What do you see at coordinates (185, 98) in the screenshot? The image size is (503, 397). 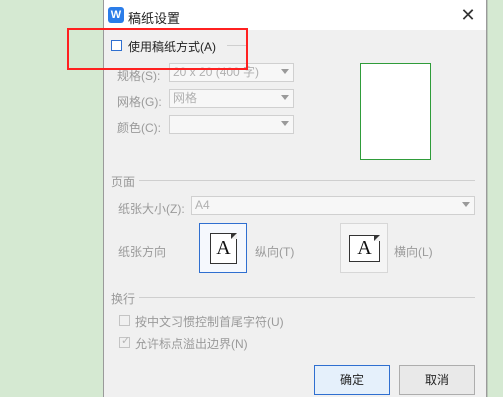 I see `grid-value: 网格` at bounding box center [185, 98].